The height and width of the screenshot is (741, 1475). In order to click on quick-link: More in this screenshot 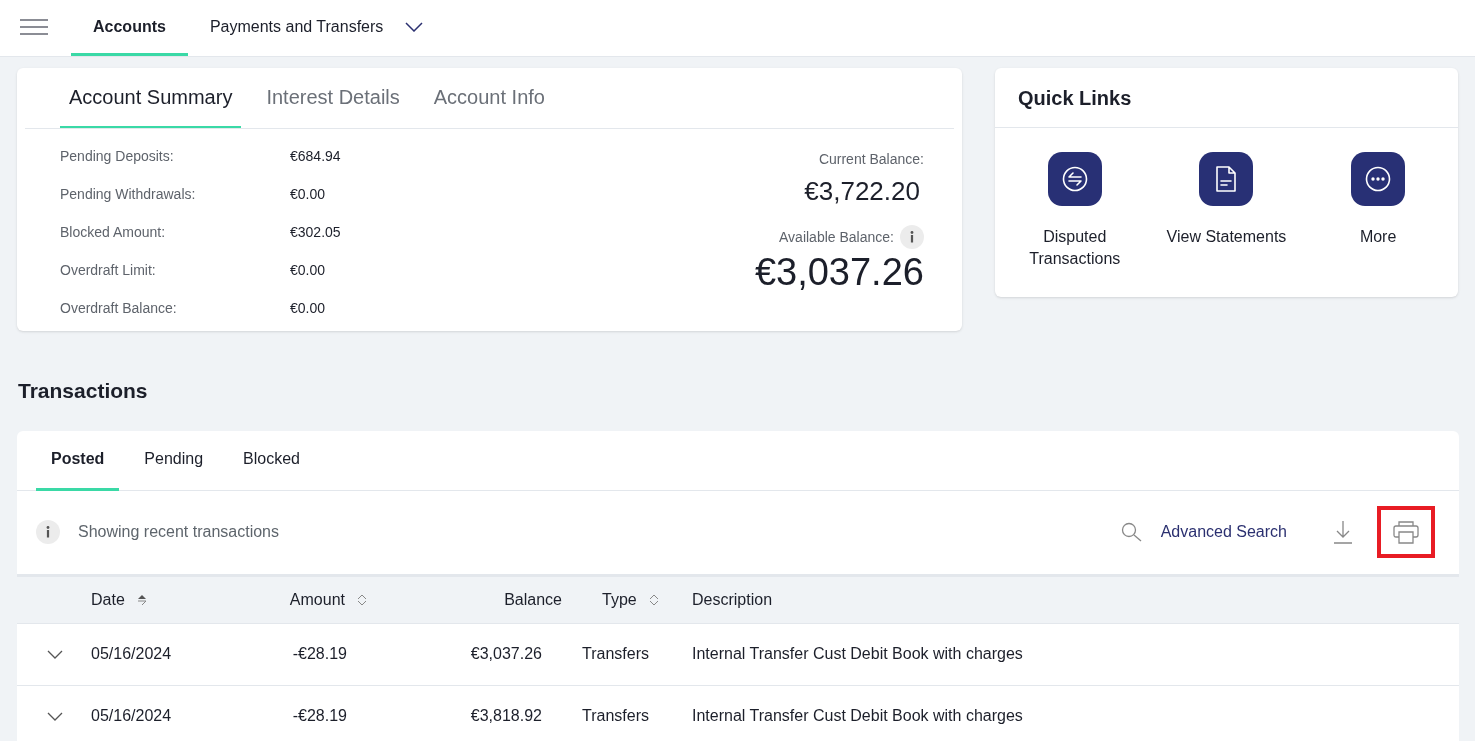, I will do `click(1378, 211)`.